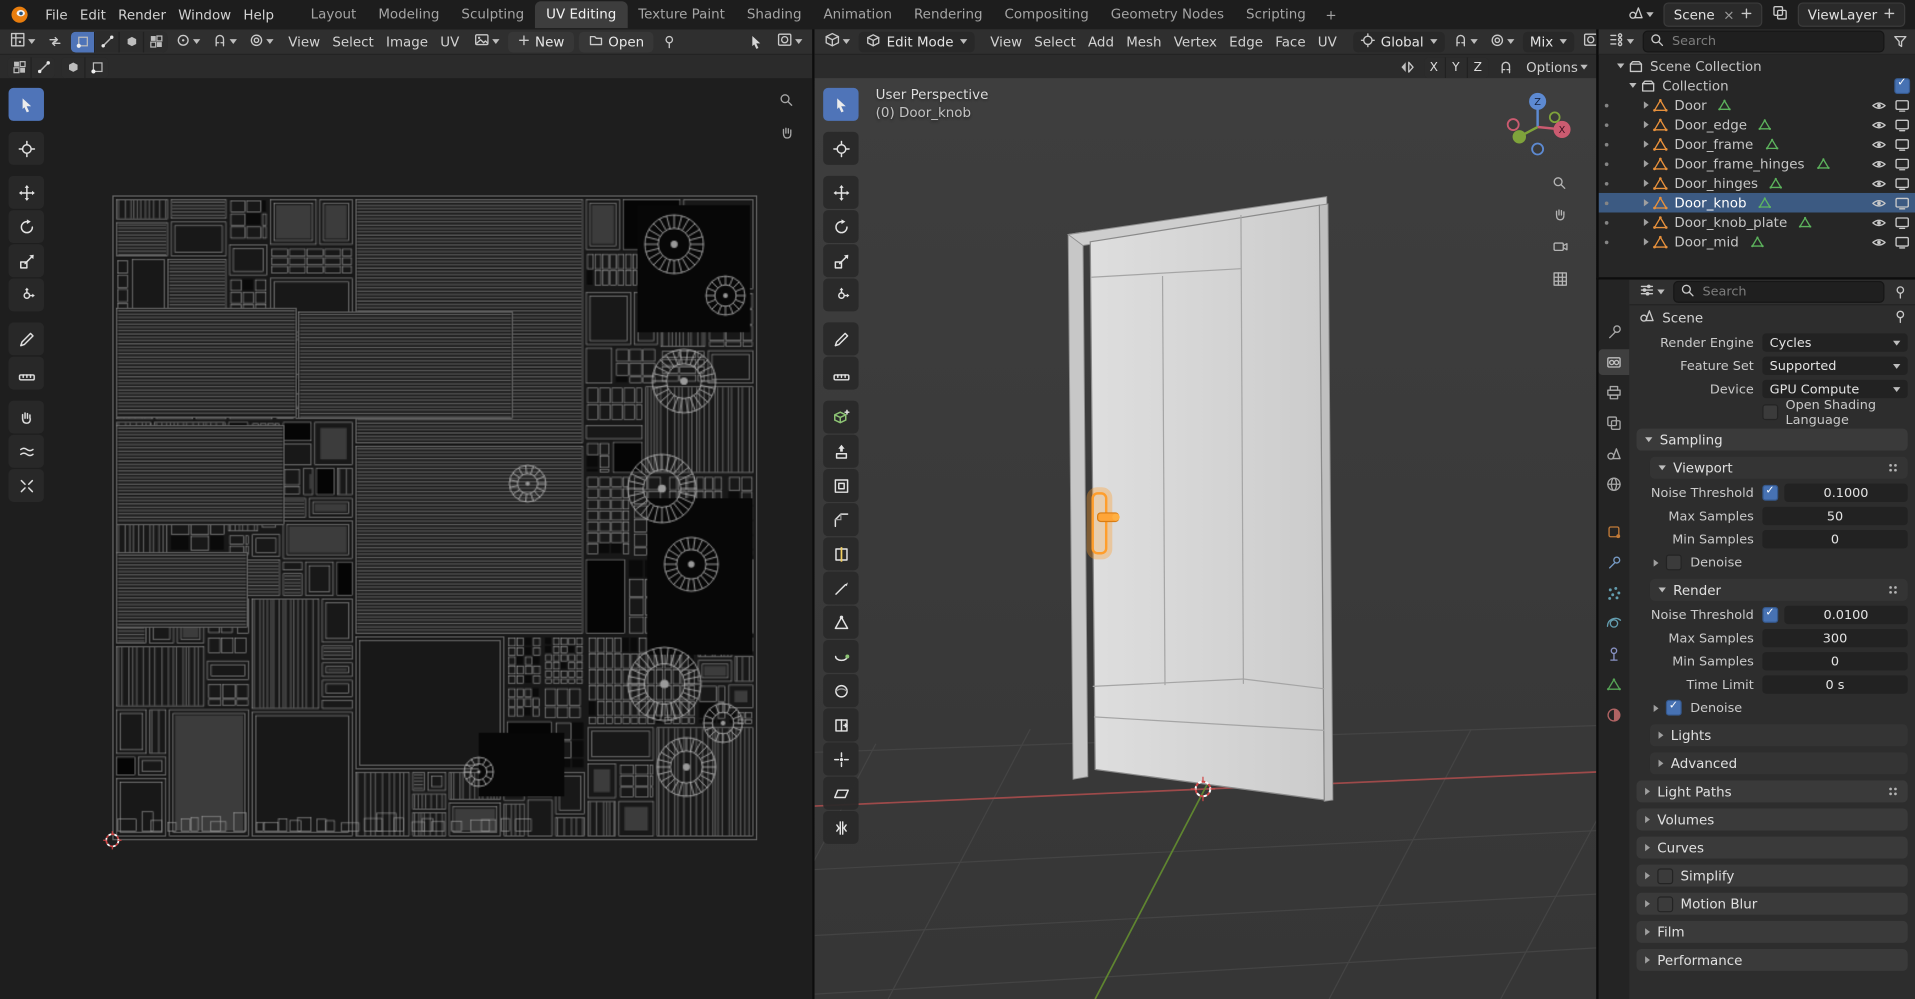 Image resolution: width=1915 pixels, height=999 pixels. I want to click on tool-measure, so click(841, 373).